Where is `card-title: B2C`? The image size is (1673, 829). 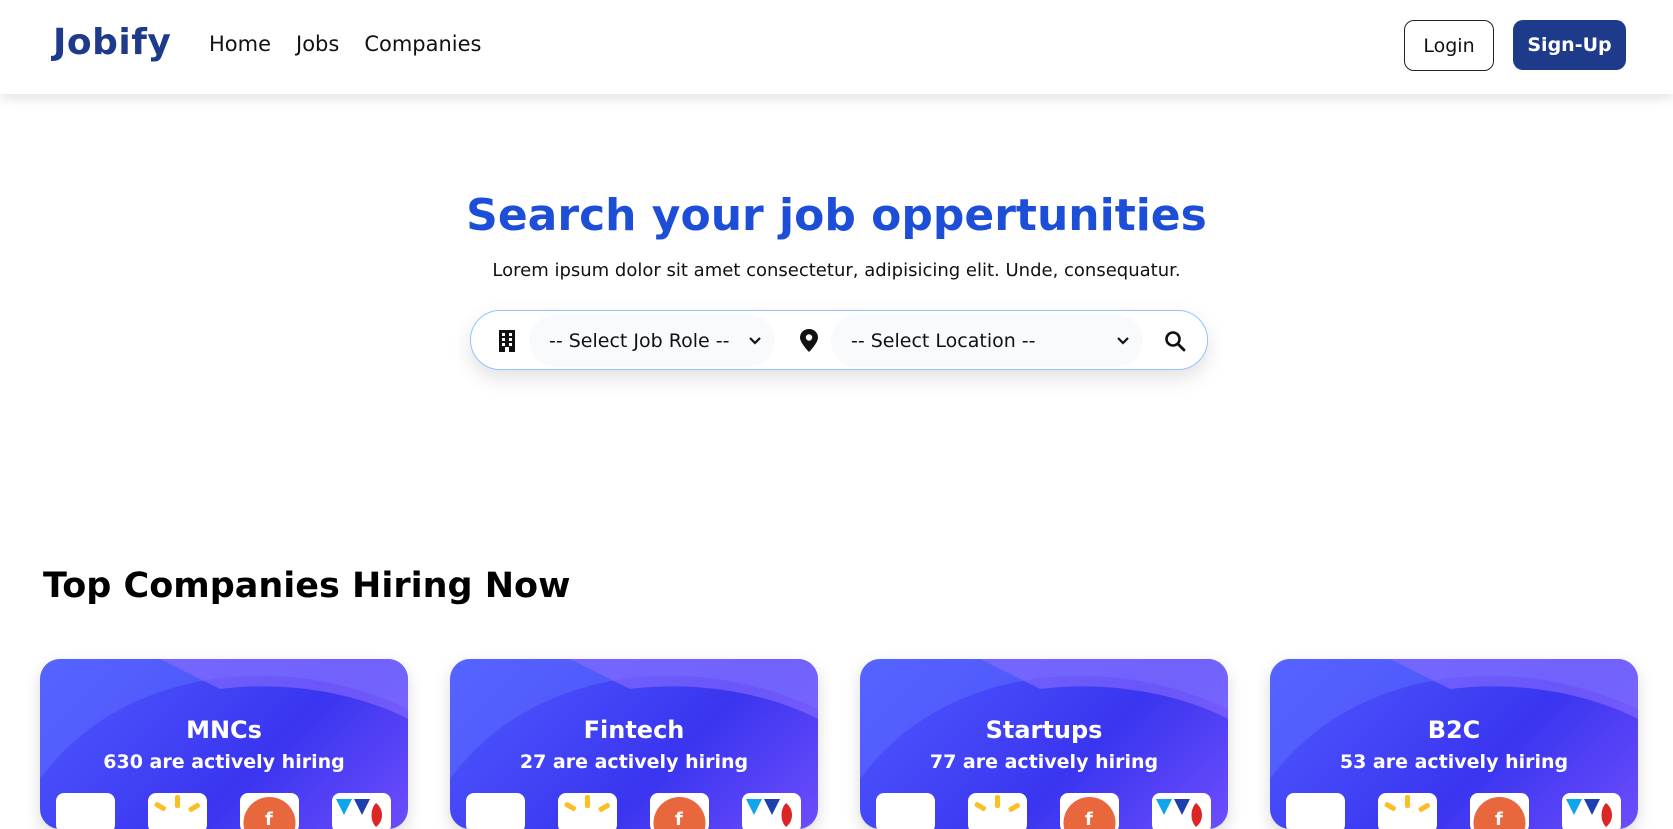
card-title: B2C is located at coordinates (1454, 730).